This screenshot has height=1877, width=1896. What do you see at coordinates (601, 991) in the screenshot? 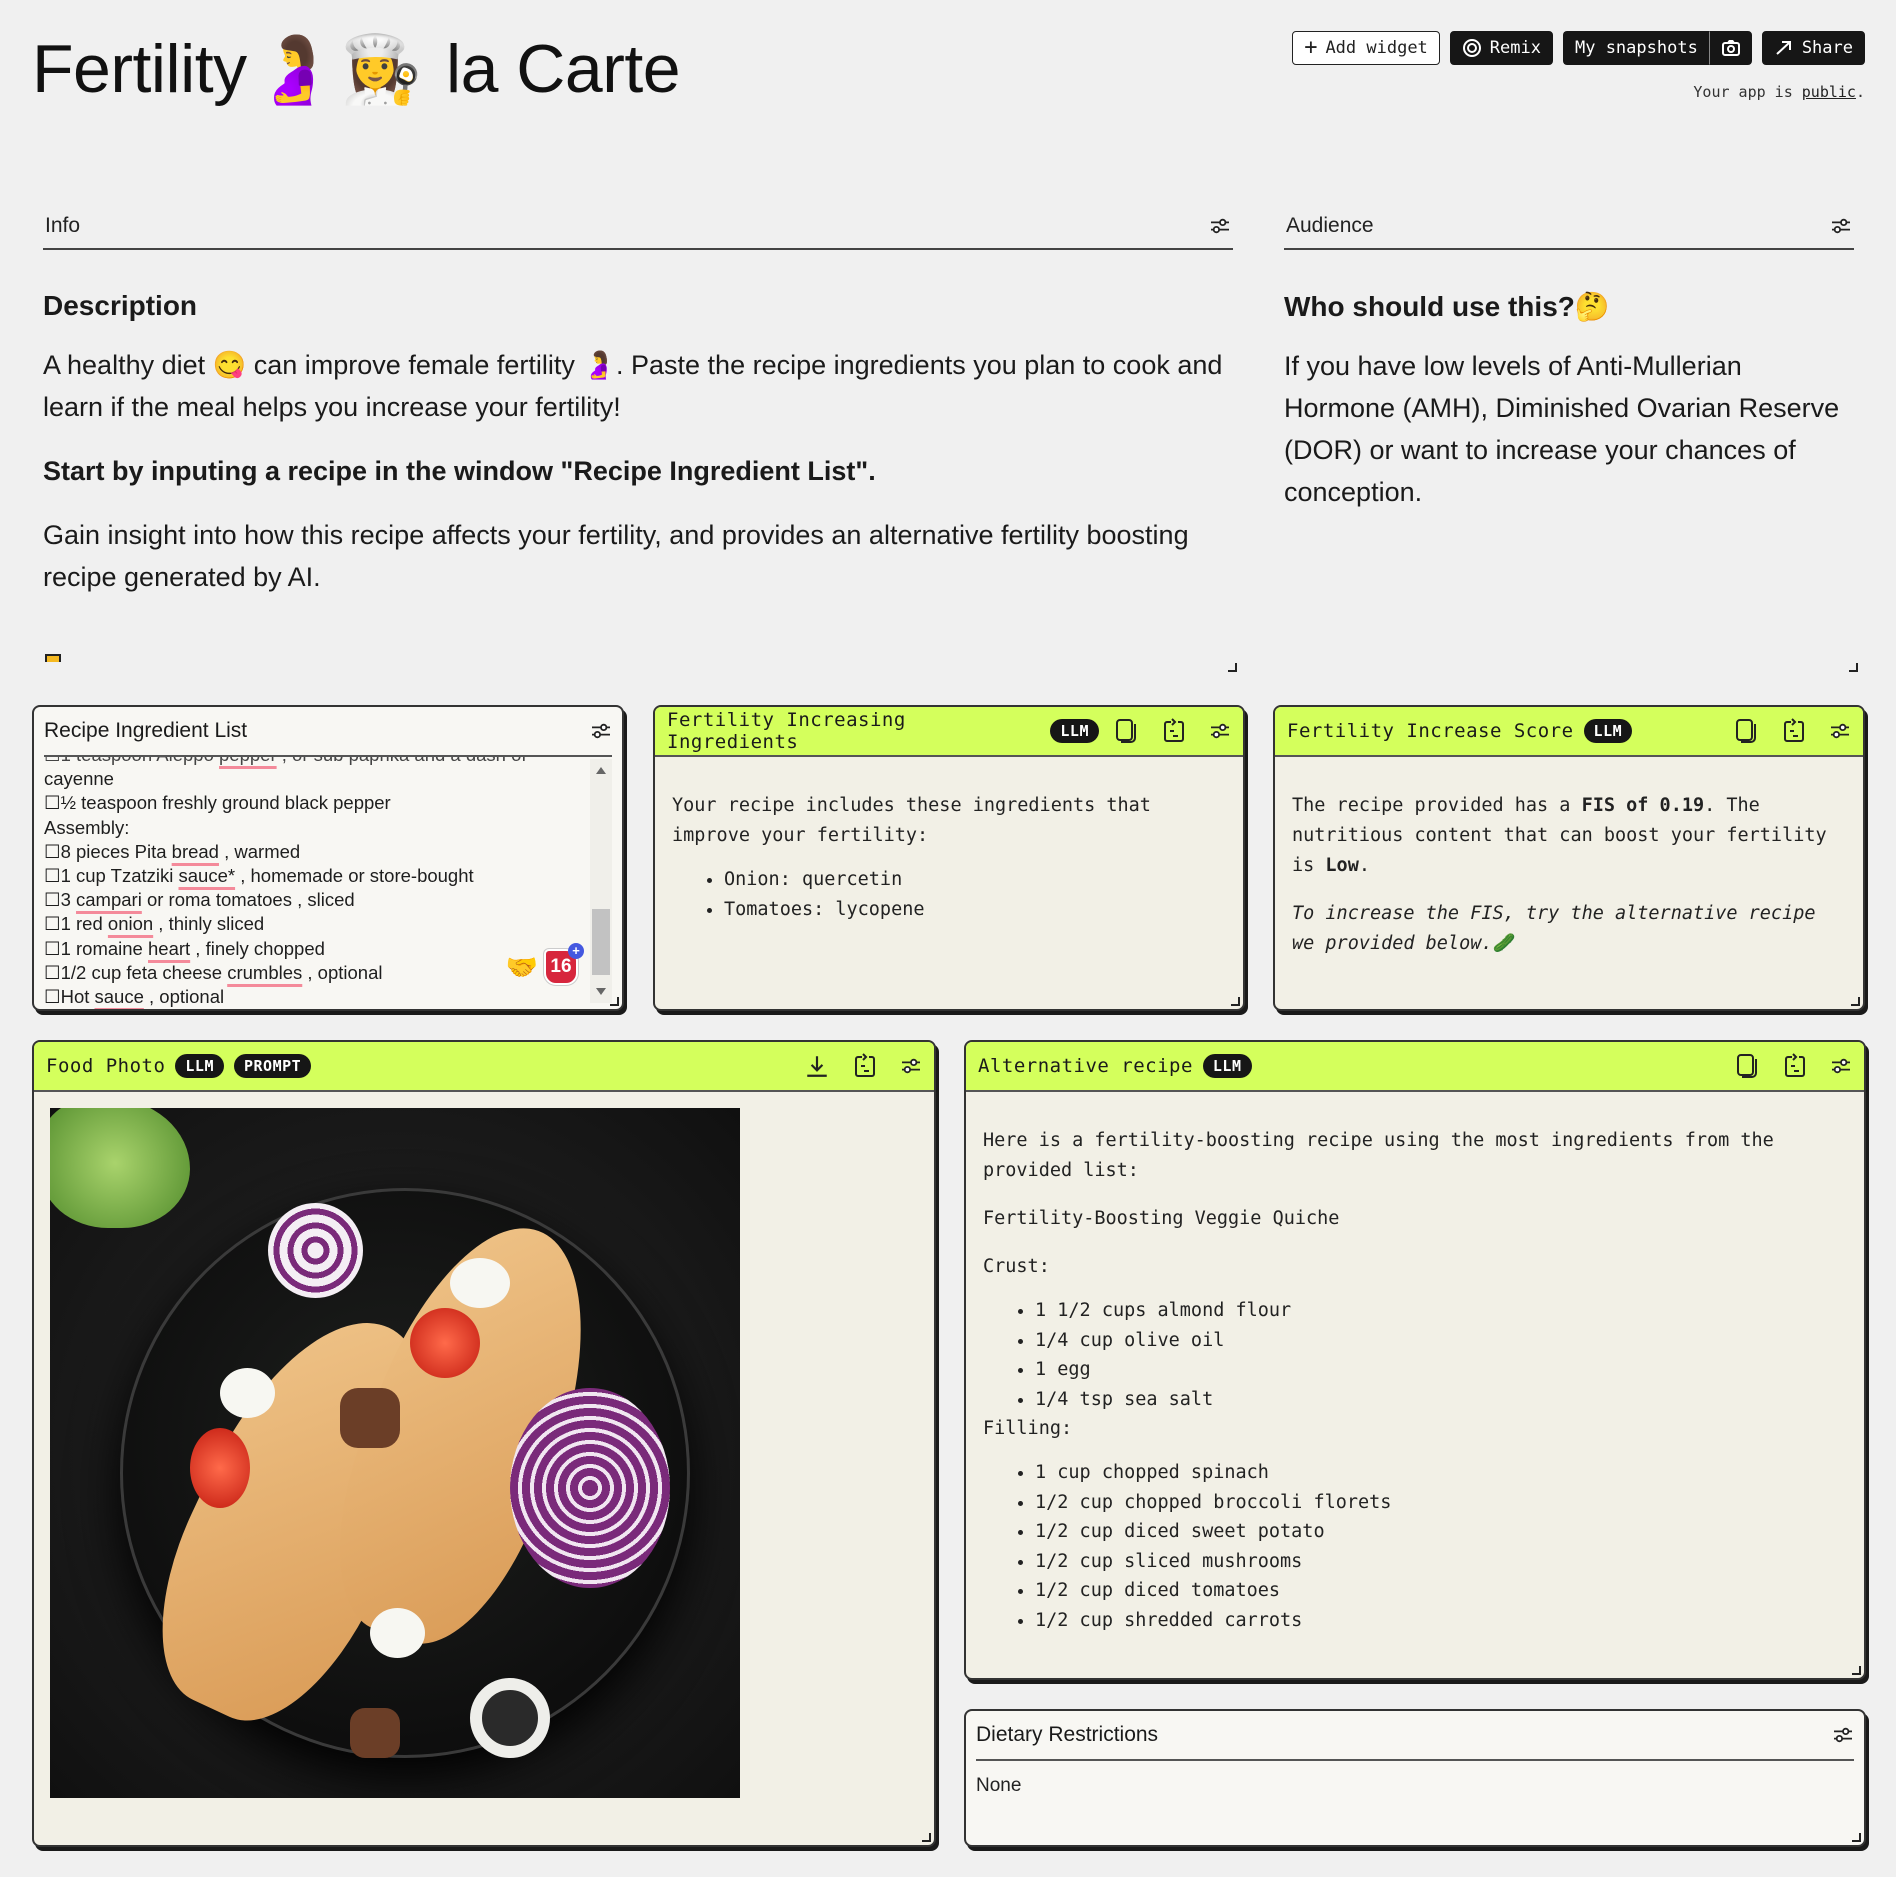
I see `scroll-down-arrow-icon` at bounding box center [601, 991].